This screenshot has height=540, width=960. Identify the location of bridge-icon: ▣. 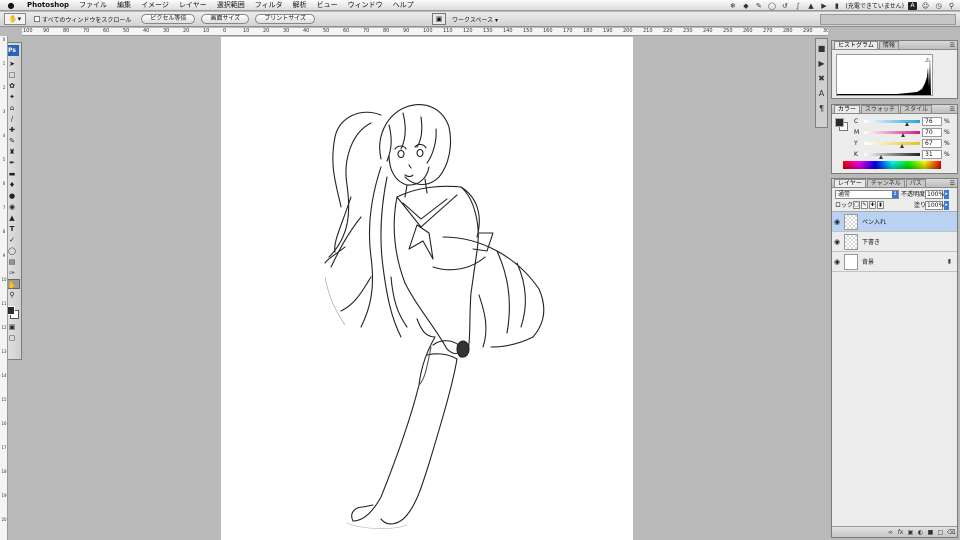
(439, 19).